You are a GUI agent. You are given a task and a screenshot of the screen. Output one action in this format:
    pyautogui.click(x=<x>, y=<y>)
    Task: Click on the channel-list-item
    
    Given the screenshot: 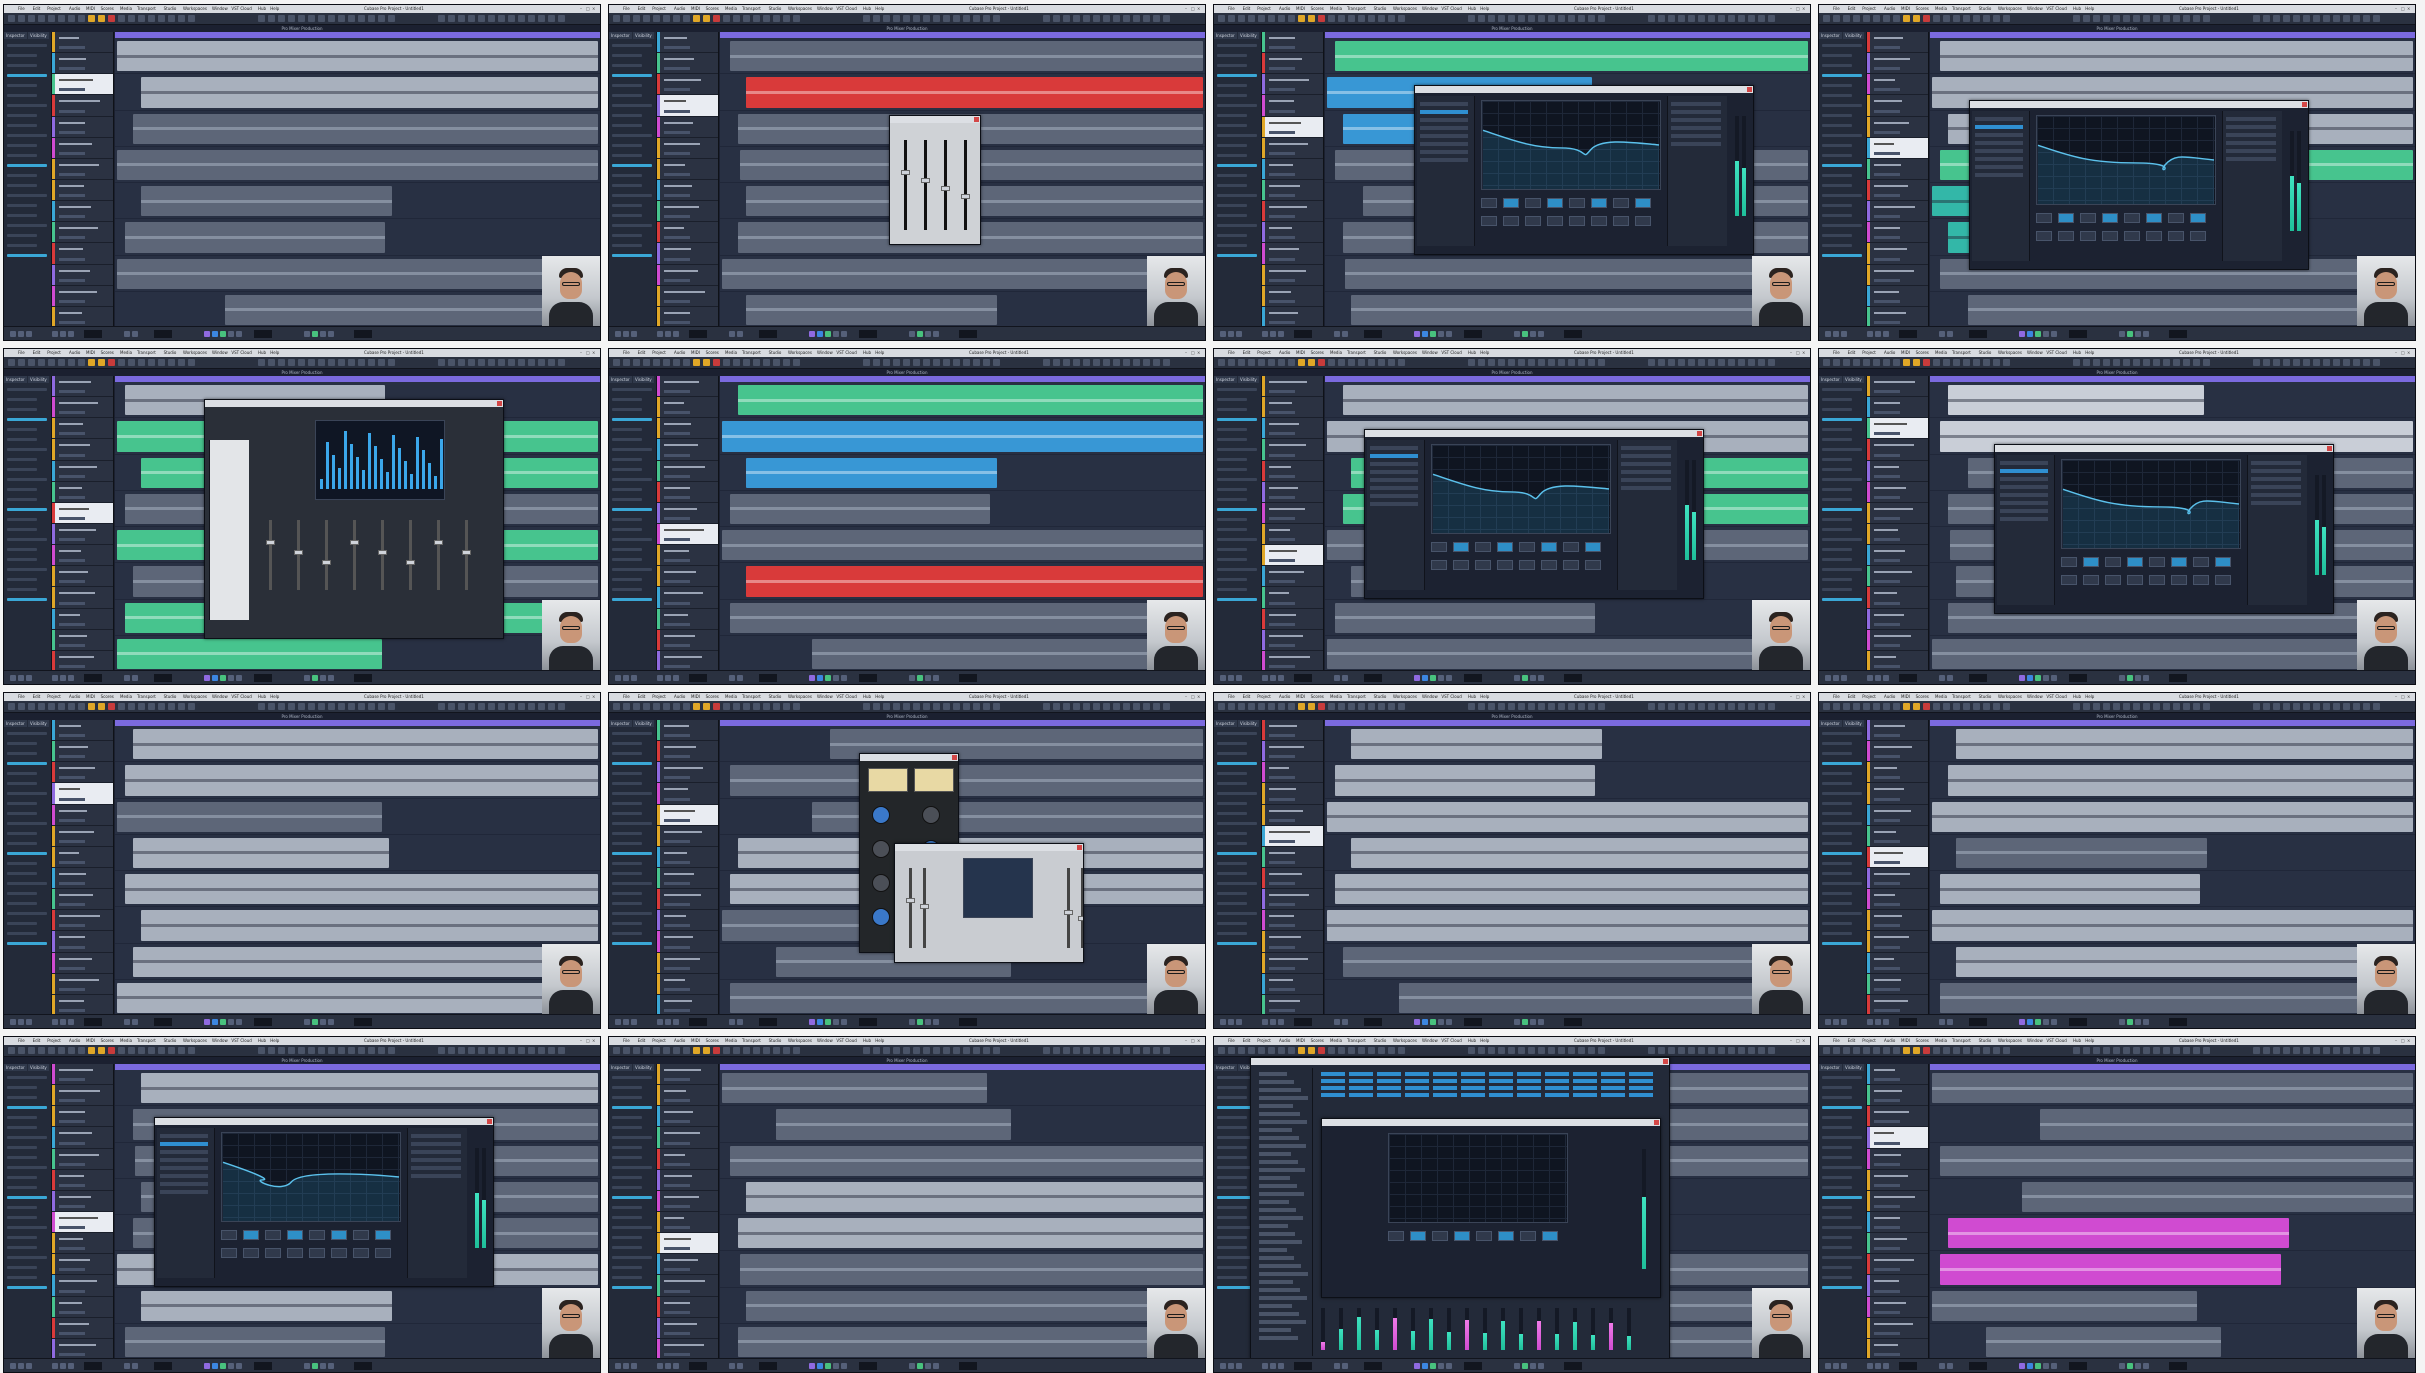 What is the action you would take?
    pyautogui.click(x=1275, y=1154)
    